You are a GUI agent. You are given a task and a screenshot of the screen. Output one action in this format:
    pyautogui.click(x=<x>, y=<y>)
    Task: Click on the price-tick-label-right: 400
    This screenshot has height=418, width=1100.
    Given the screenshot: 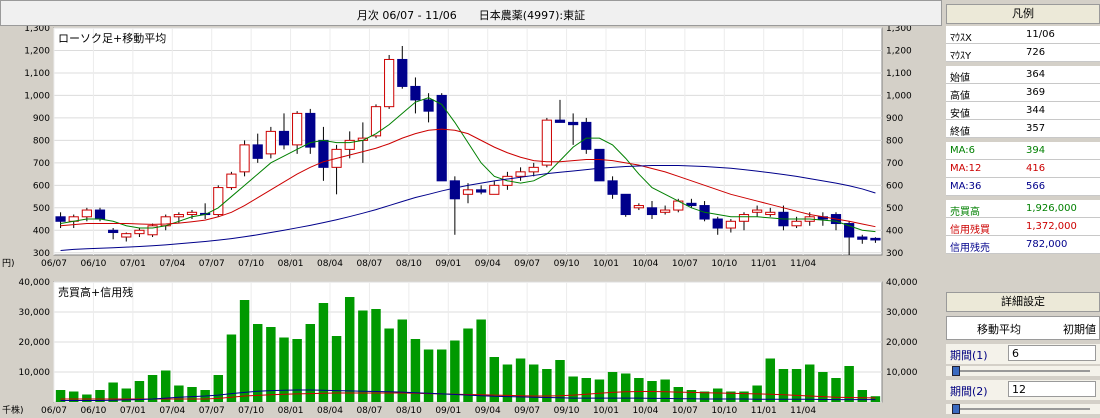 What is the action you would take?
    pyautogui.click(x=894, y=231)
    